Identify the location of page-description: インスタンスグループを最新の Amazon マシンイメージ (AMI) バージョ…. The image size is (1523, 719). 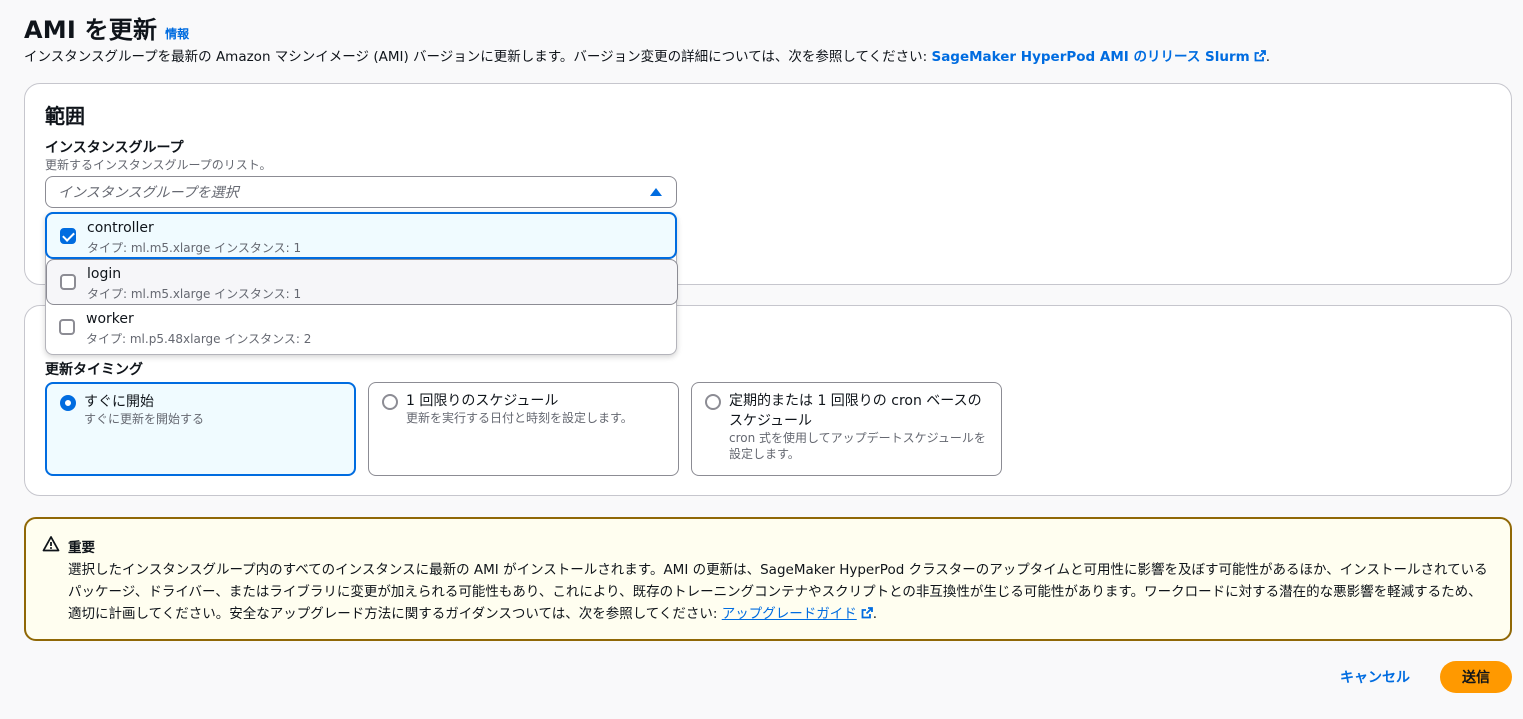
(647, 55).